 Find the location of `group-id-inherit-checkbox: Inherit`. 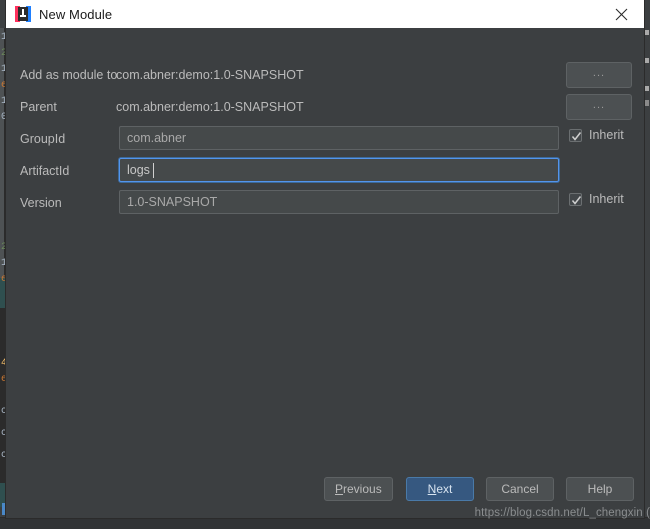

group-id-inherit-checkbox: Inherit is located at coordinates (596, 135).